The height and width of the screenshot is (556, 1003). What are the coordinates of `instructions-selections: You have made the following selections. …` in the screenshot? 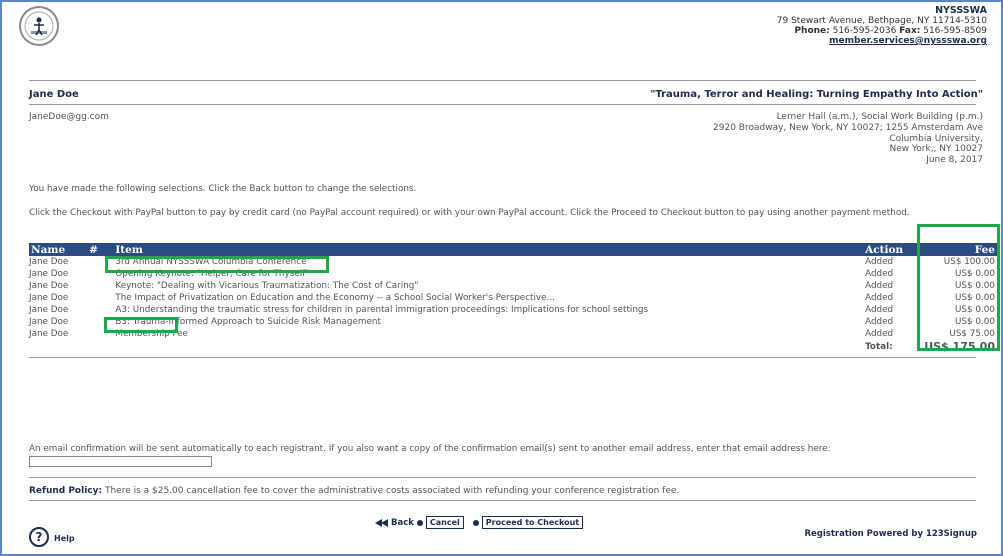 It's located at (223, 189).